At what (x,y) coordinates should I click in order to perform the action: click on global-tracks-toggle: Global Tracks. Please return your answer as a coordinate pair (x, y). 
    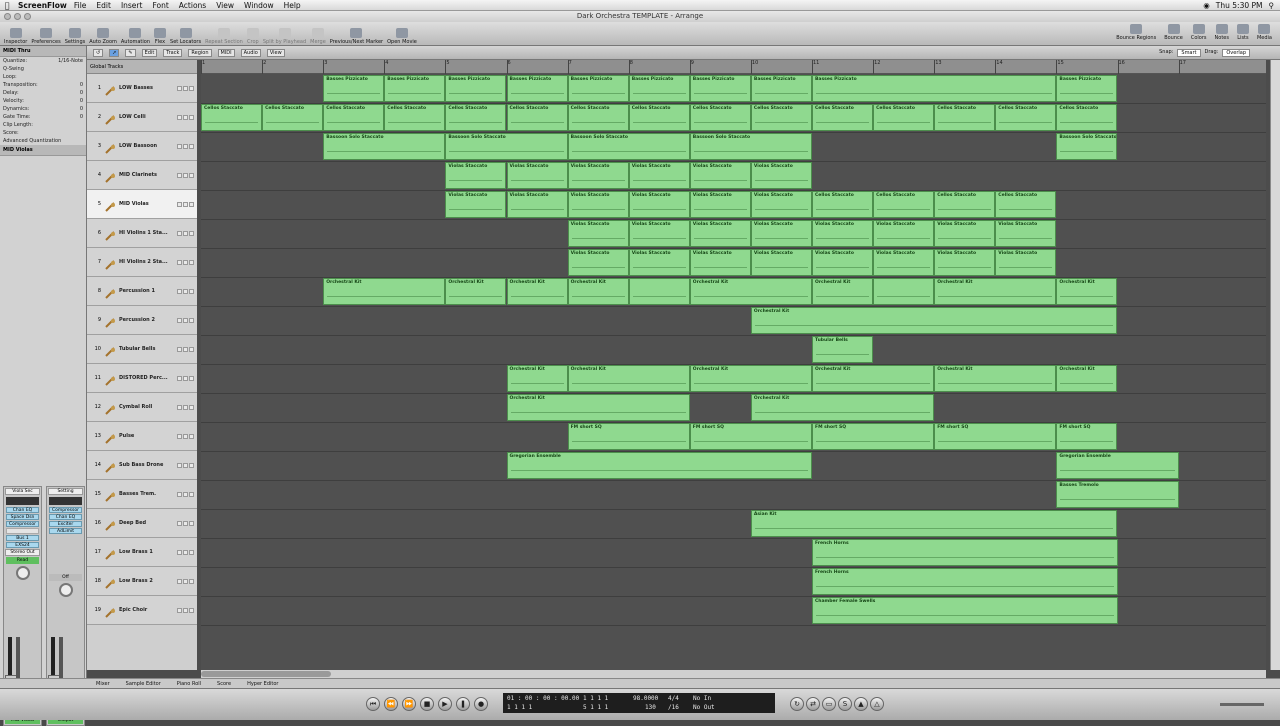
    Looking at the image, I should click on (142, 67).